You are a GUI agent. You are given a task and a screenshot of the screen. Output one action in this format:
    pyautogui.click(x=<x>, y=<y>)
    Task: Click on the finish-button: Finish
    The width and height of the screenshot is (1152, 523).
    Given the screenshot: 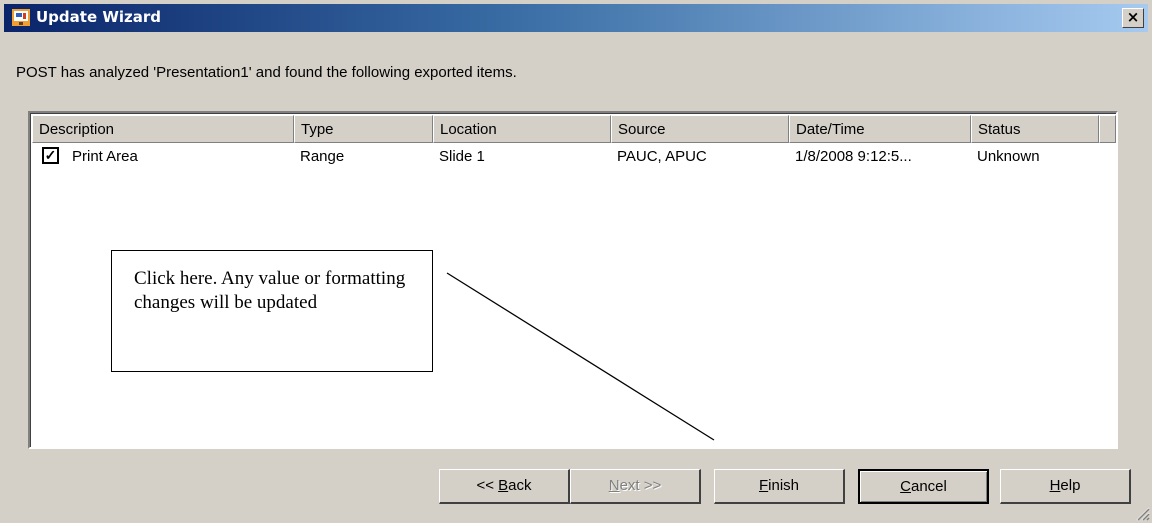 What is the action you would take?
    pyautogui.click(x=779, y=486)
    